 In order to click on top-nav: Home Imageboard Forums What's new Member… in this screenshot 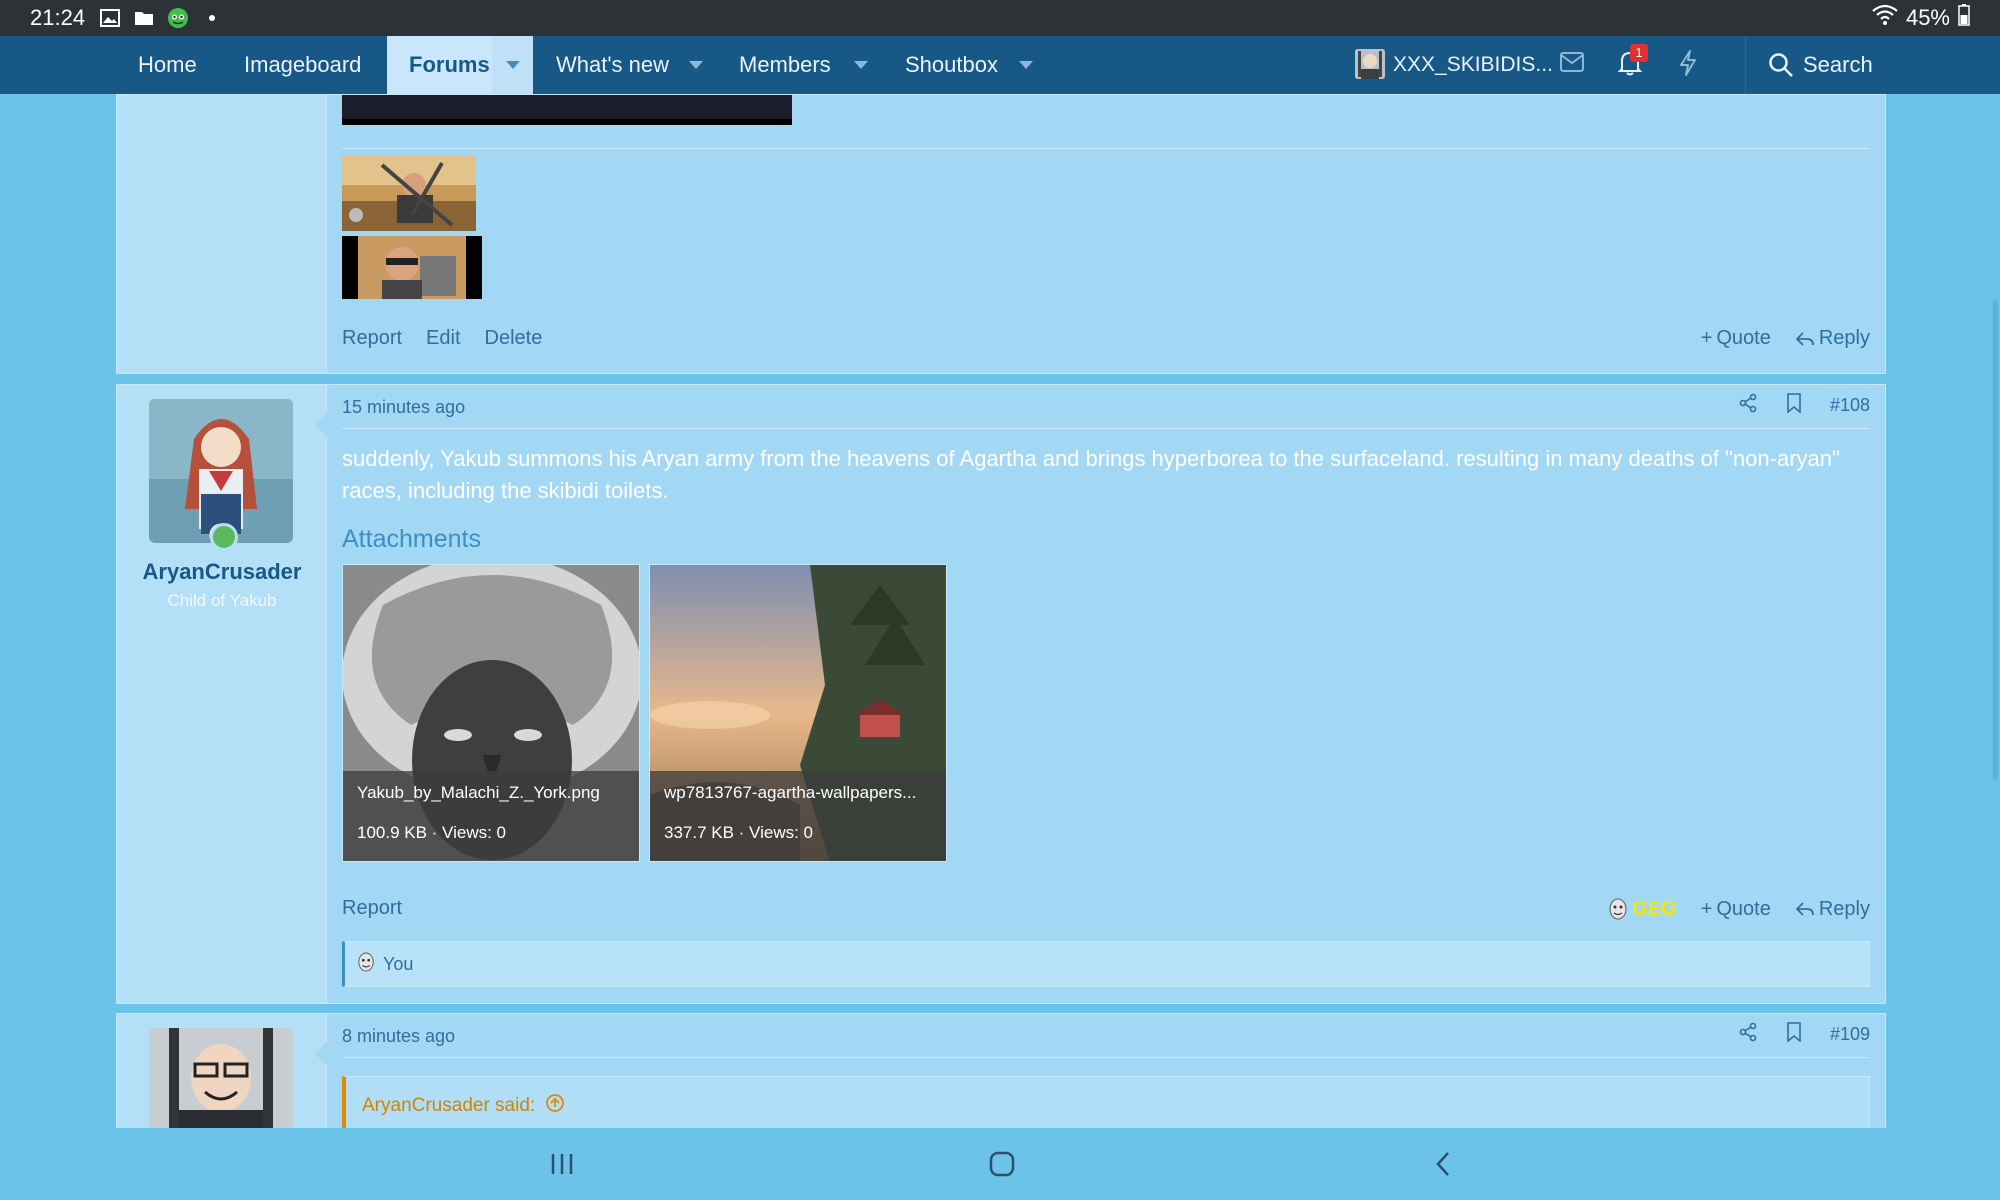, I will do `click(1000, 65)`.